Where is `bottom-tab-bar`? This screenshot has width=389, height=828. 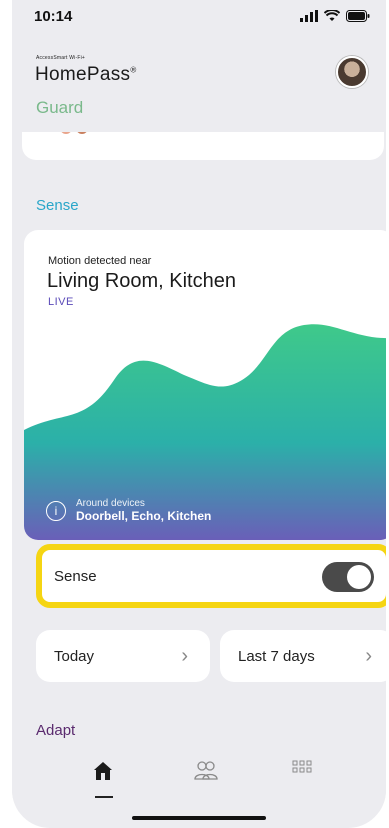 bottom-tab-bar is located at coordinates (199, 782).